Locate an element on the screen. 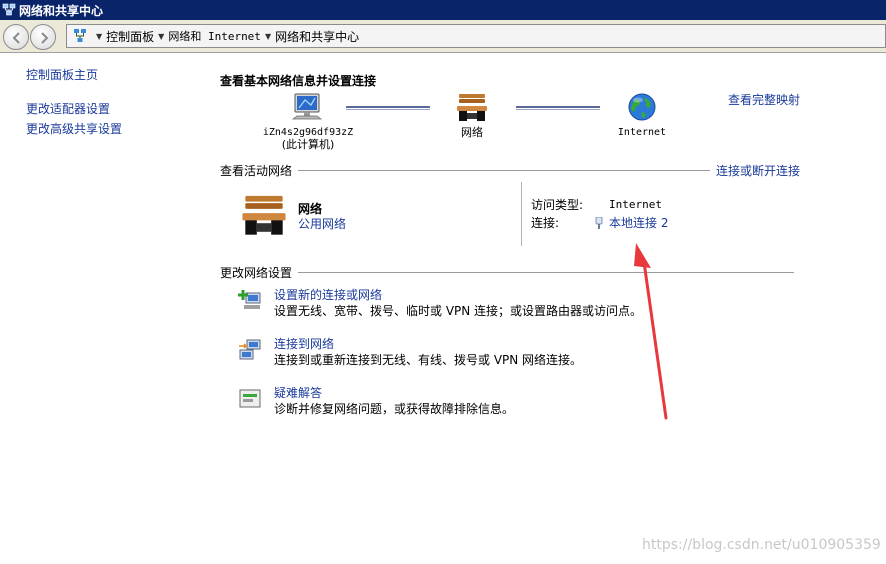 Image resolution: width=886 pixels, height=564 pixels. active-network-card: 网络 公用网络 is located at coordinates (378, 219).